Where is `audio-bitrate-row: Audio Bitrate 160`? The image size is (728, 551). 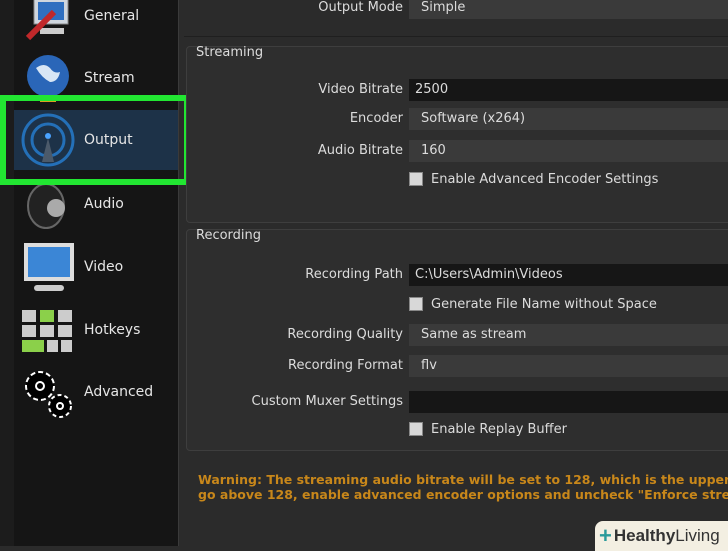
audio-bitrate-row: Audio Bitrate 160 is located at coordinates (456, 151).